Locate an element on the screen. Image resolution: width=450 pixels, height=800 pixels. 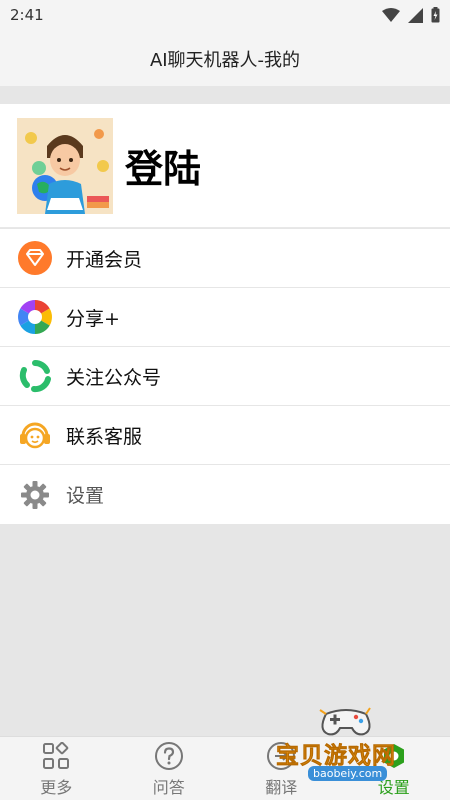
status-icons is located at coordinates (411, 15).